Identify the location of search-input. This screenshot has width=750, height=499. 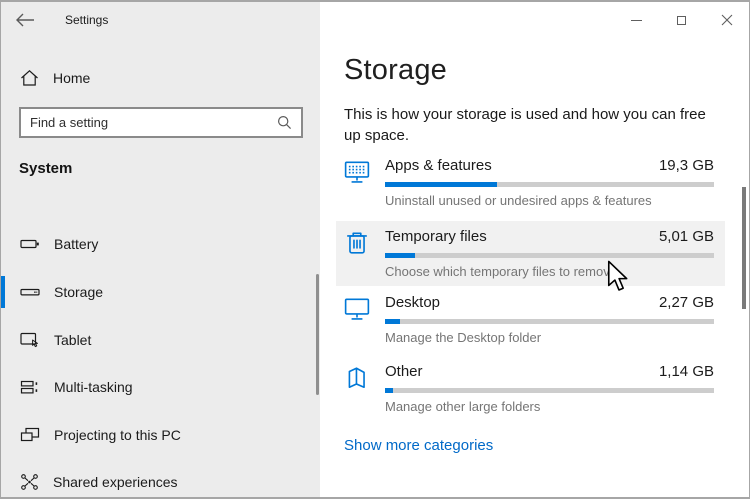
(149, 122).